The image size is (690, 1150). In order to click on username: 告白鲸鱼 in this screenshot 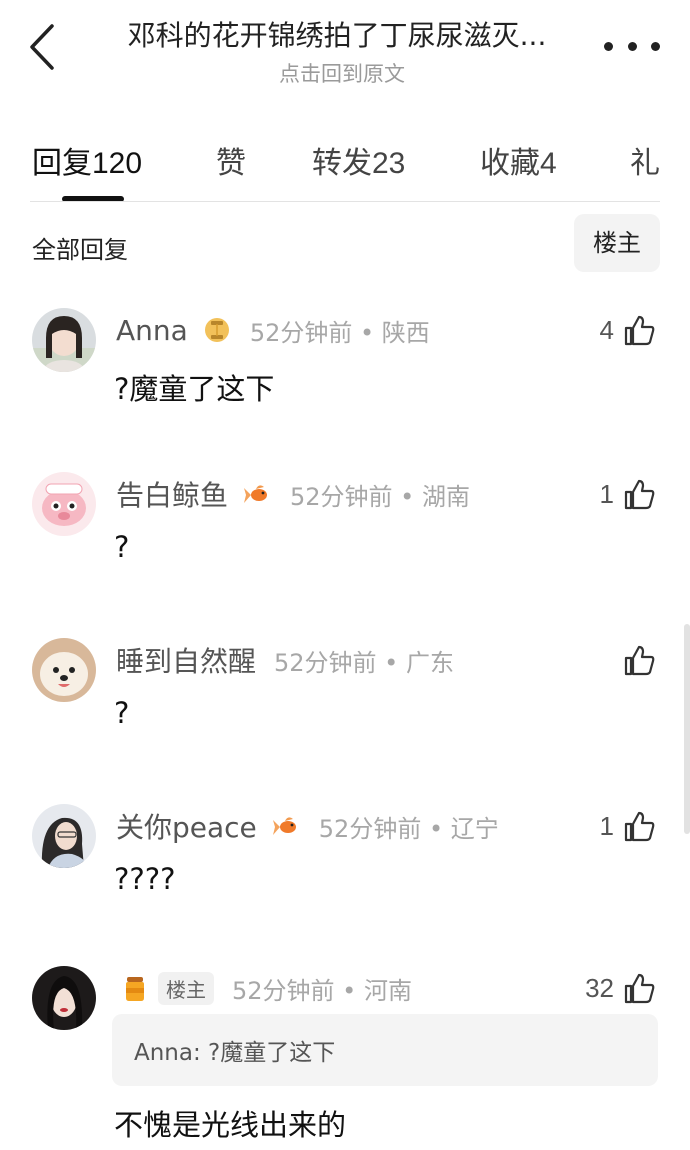, I will do `click(172, 494)`.